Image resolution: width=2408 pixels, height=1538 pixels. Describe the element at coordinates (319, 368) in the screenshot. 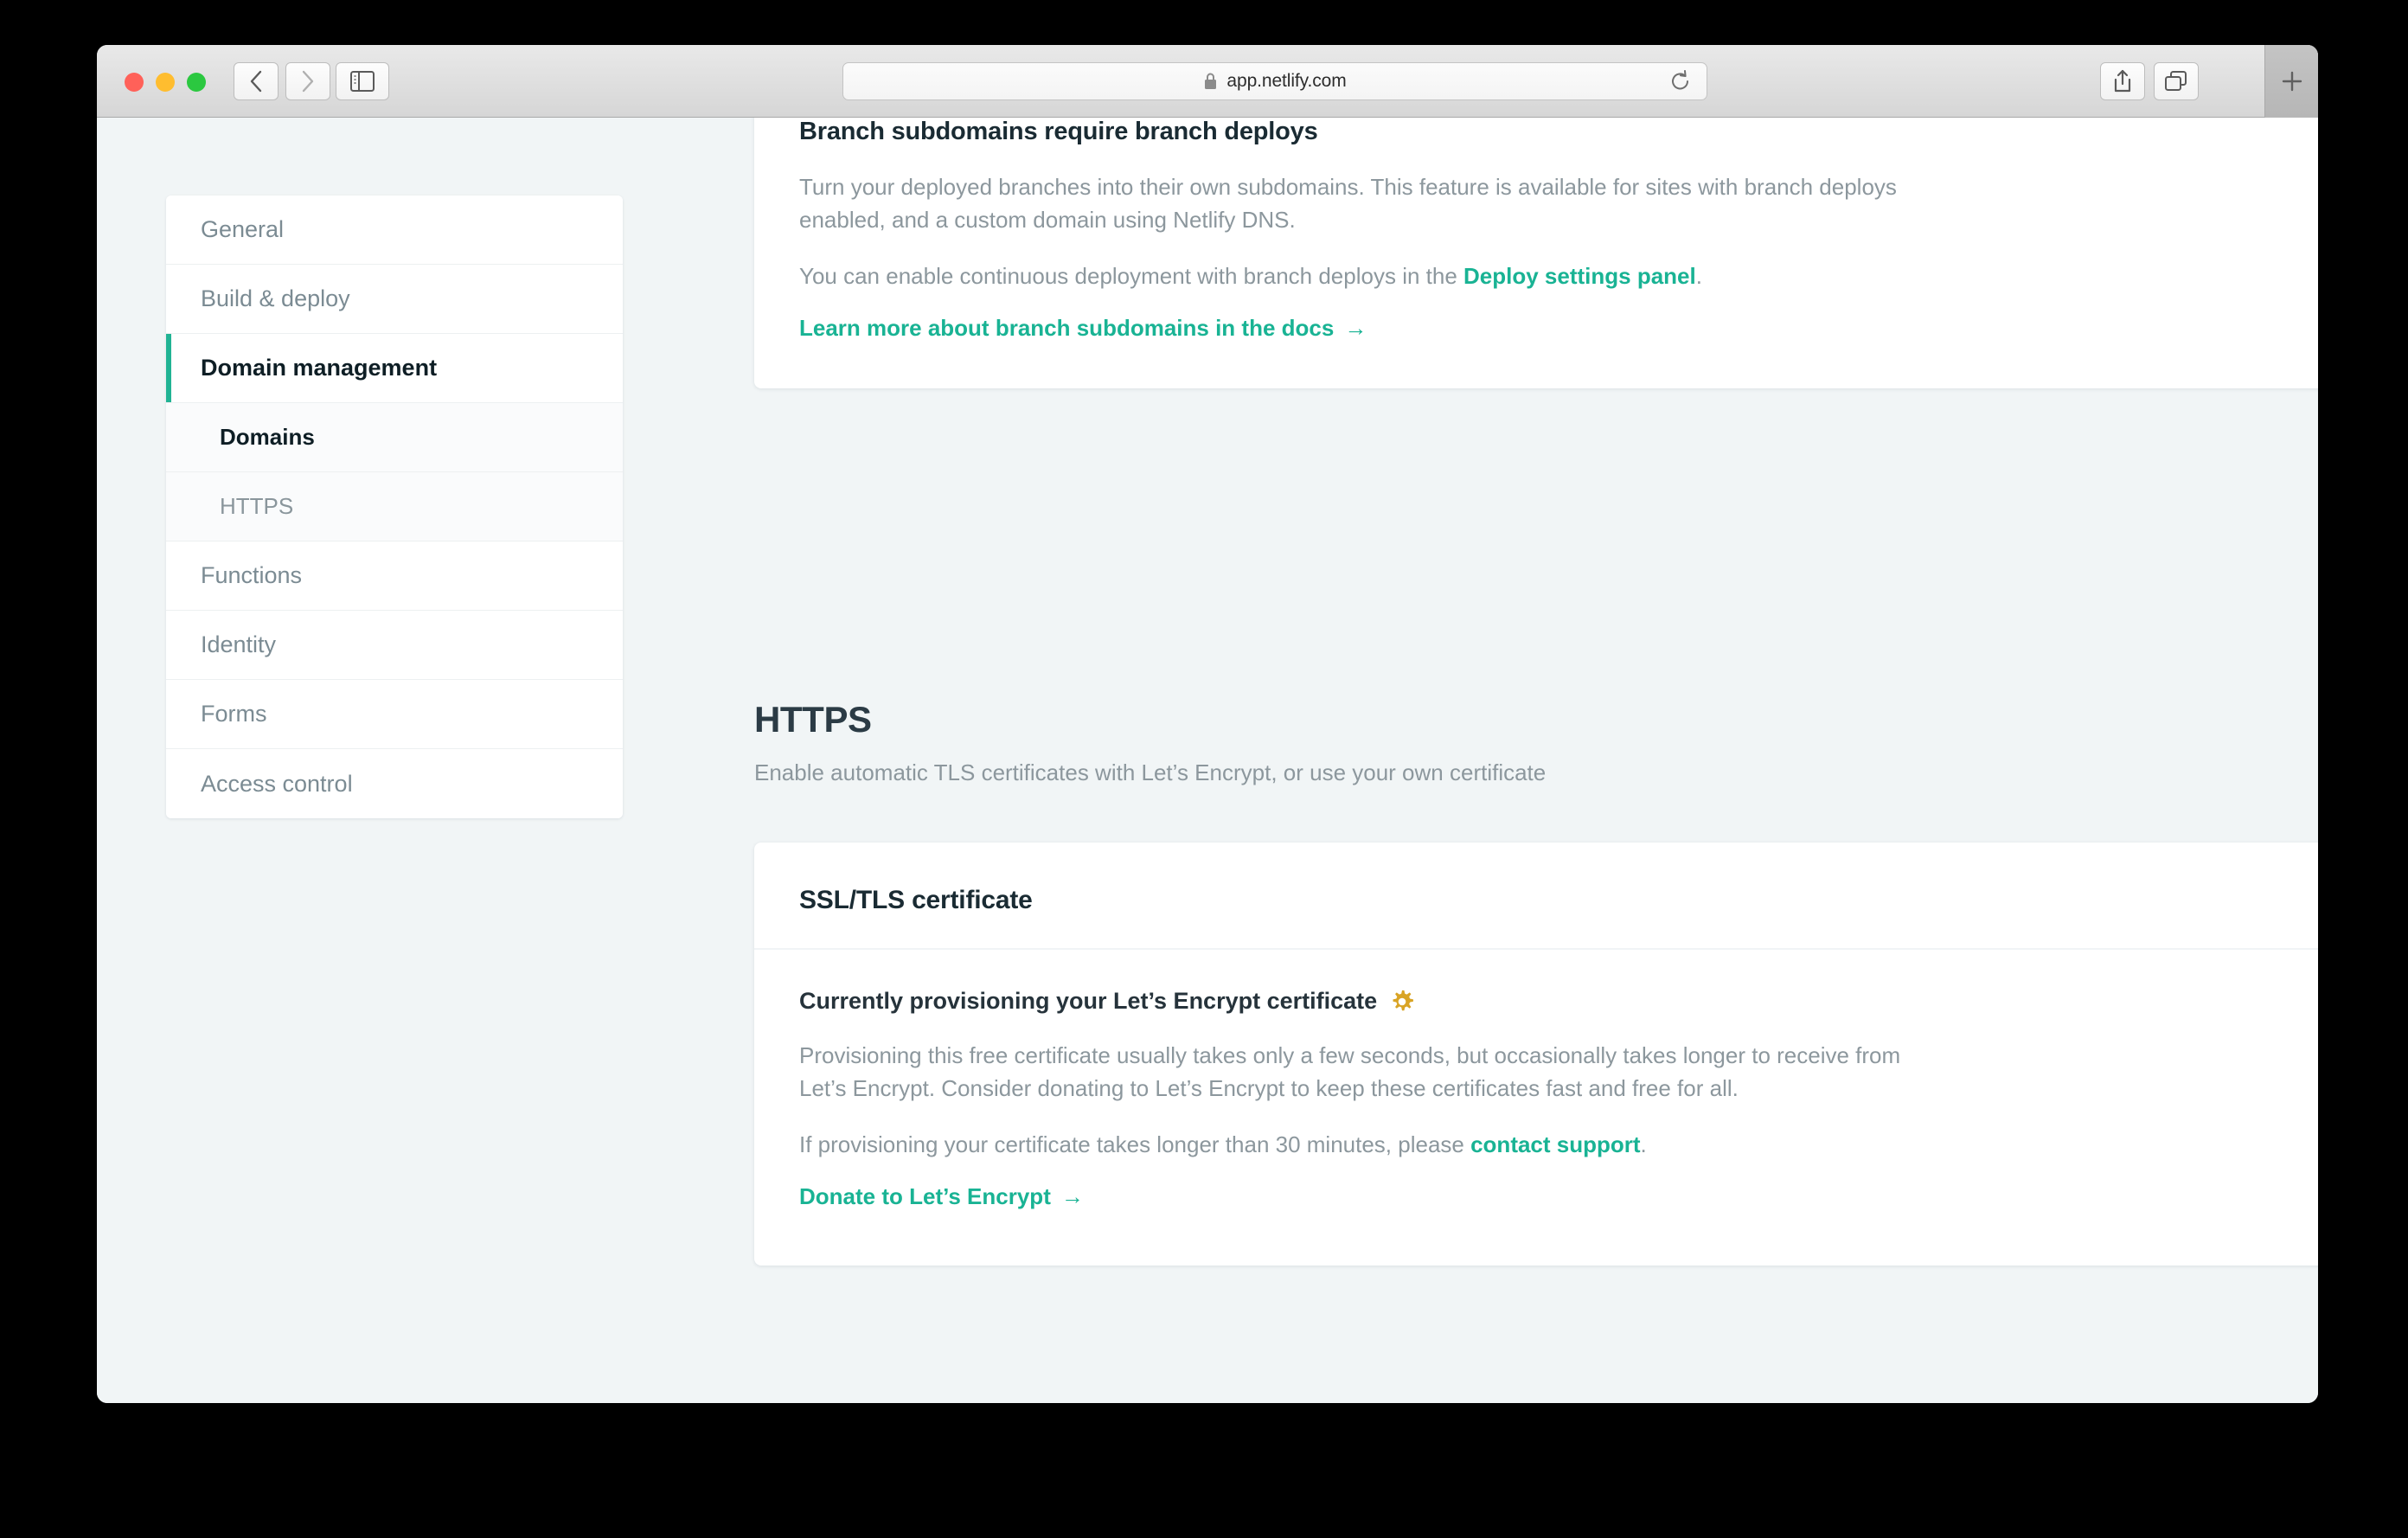

I see `sidebar-item-label: Domain management` at that location.